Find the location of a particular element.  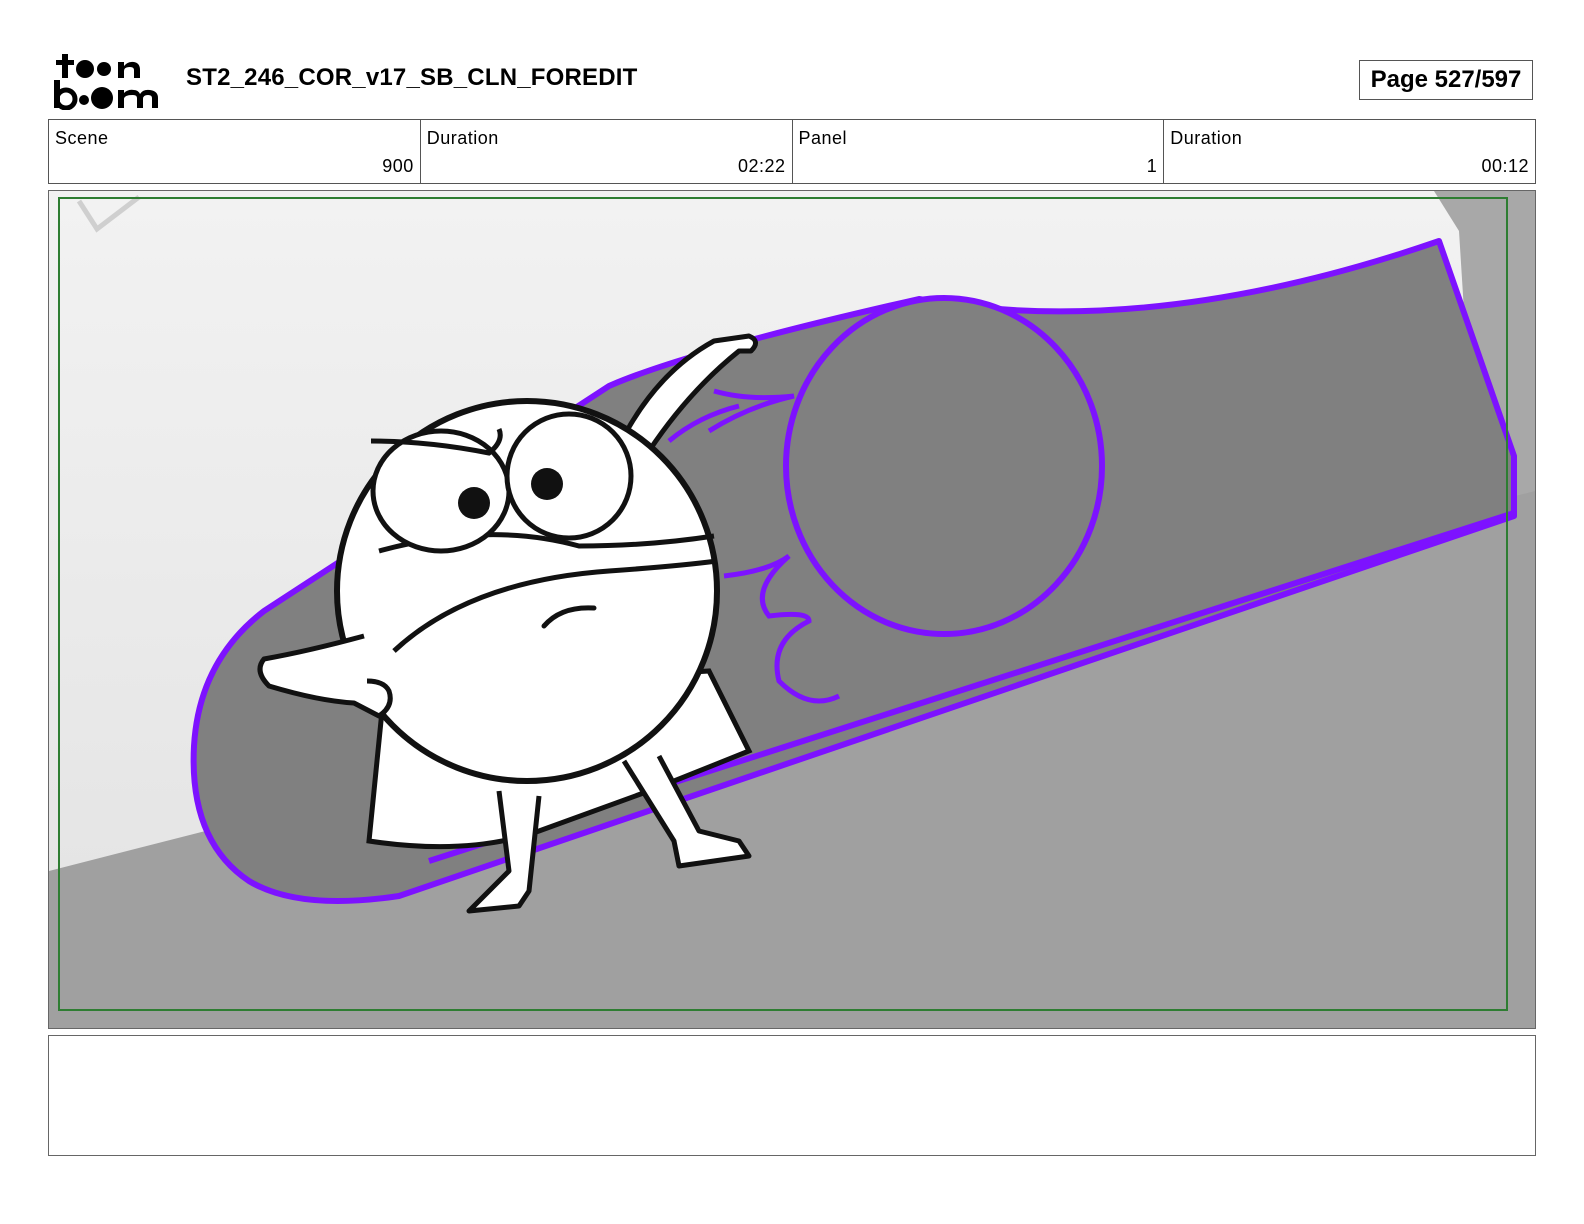

page-indicator: Page 527/597 is located at coordinates (1446, 80).